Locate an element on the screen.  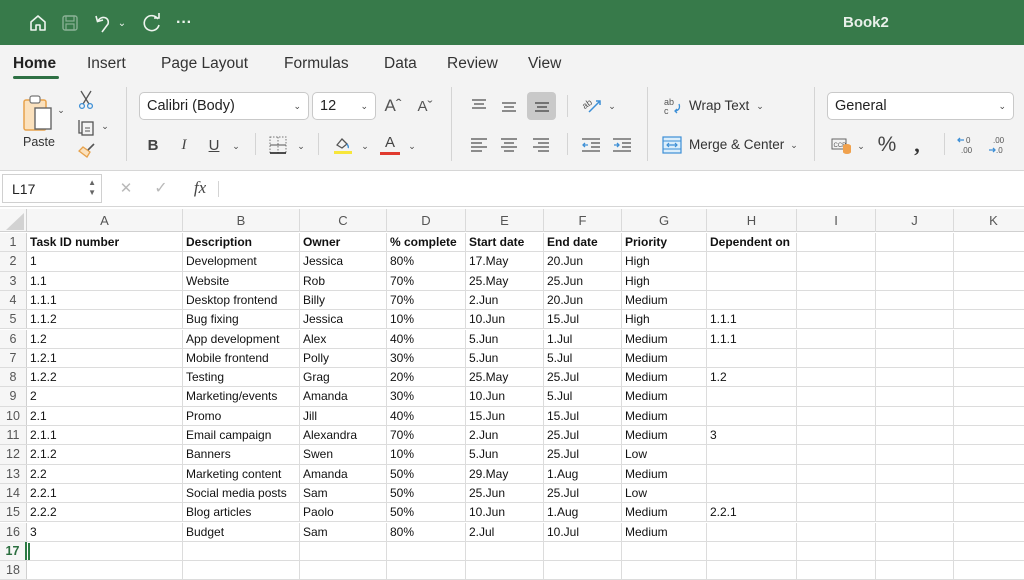
cell-e17 is located at coordinates (505, 551).